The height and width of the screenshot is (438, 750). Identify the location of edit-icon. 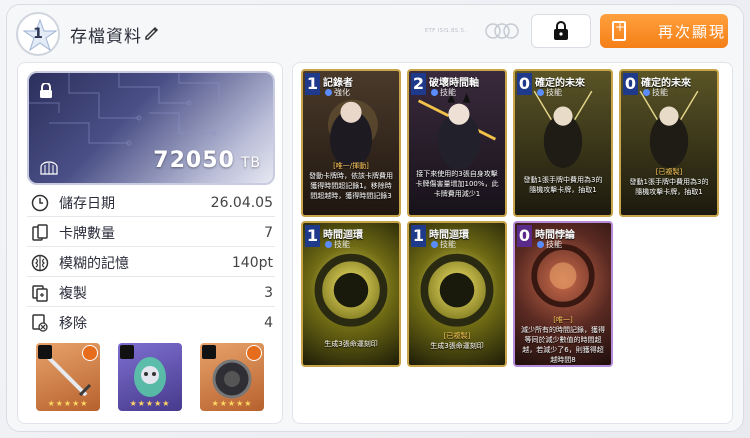
(152, 32).